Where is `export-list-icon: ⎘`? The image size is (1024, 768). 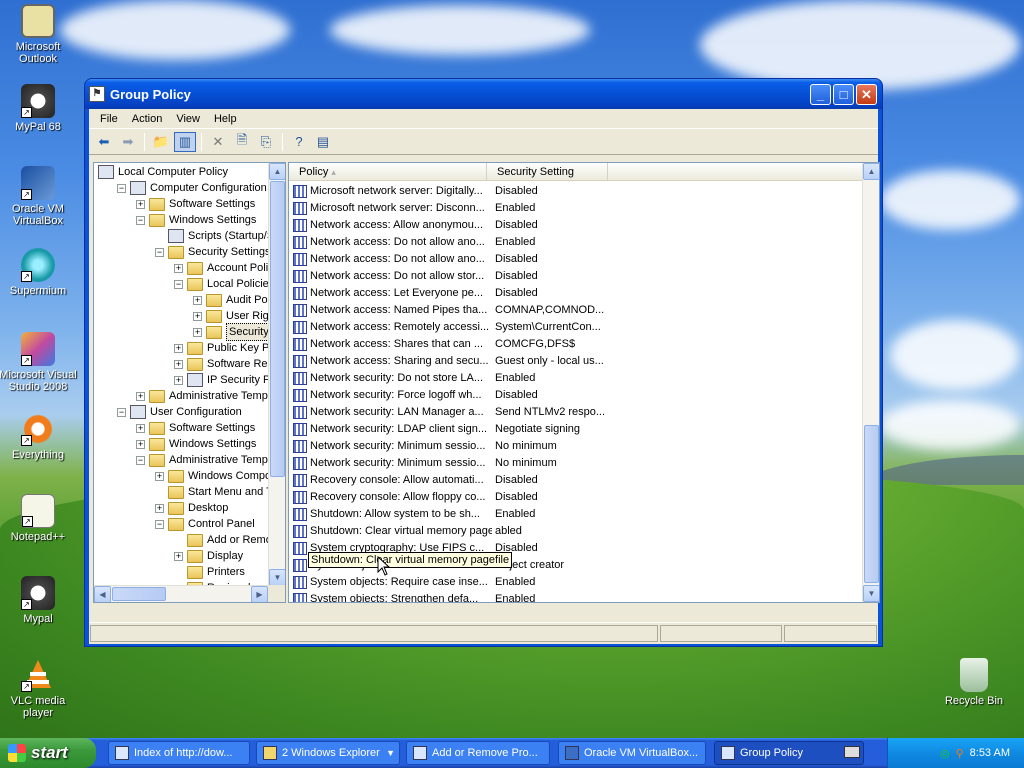
export-list-icon: ⎘ is located at coordinates (266, 142).